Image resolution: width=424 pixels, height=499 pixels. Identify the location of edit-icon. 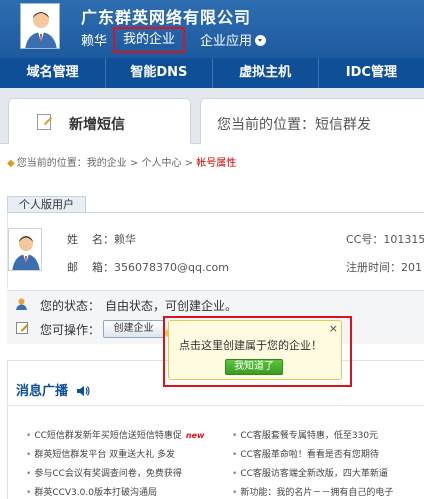
(22, 328).